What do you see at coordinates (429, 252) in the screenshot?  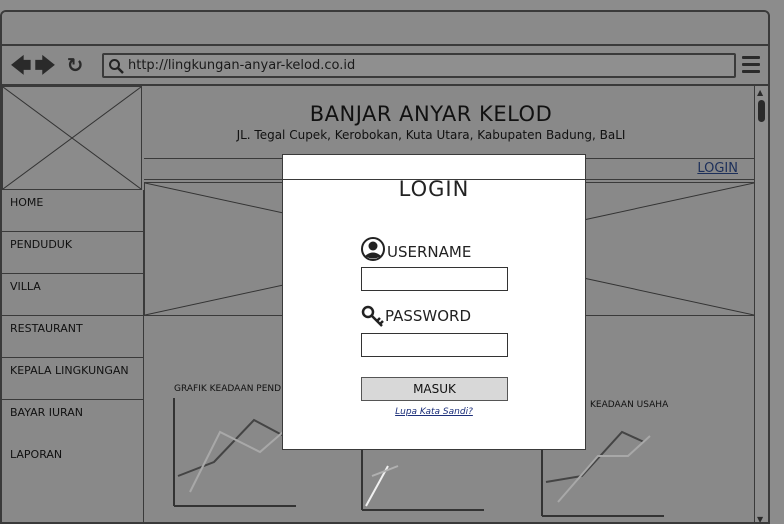 I see `username-label: USERNAME` at bounding box center [429, 252].